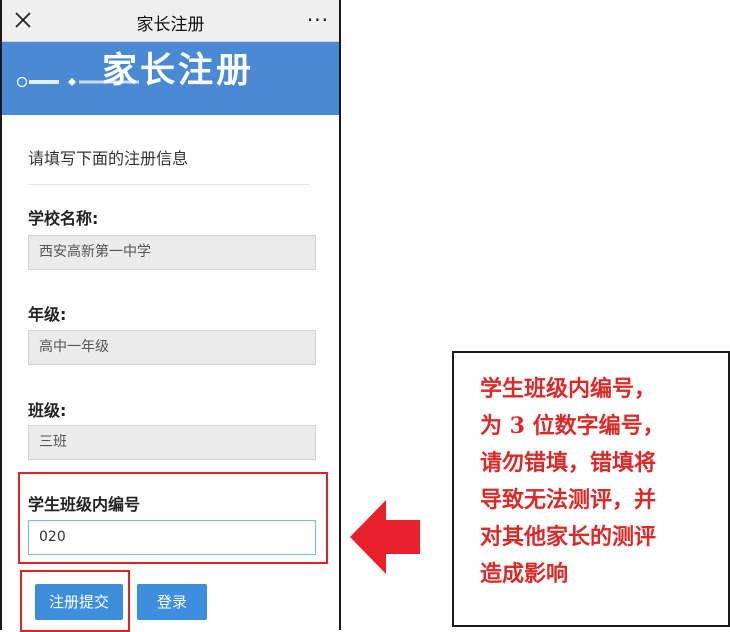 The image size is (730, 632). I want to click on login-button: 登录, so click(172, 602).